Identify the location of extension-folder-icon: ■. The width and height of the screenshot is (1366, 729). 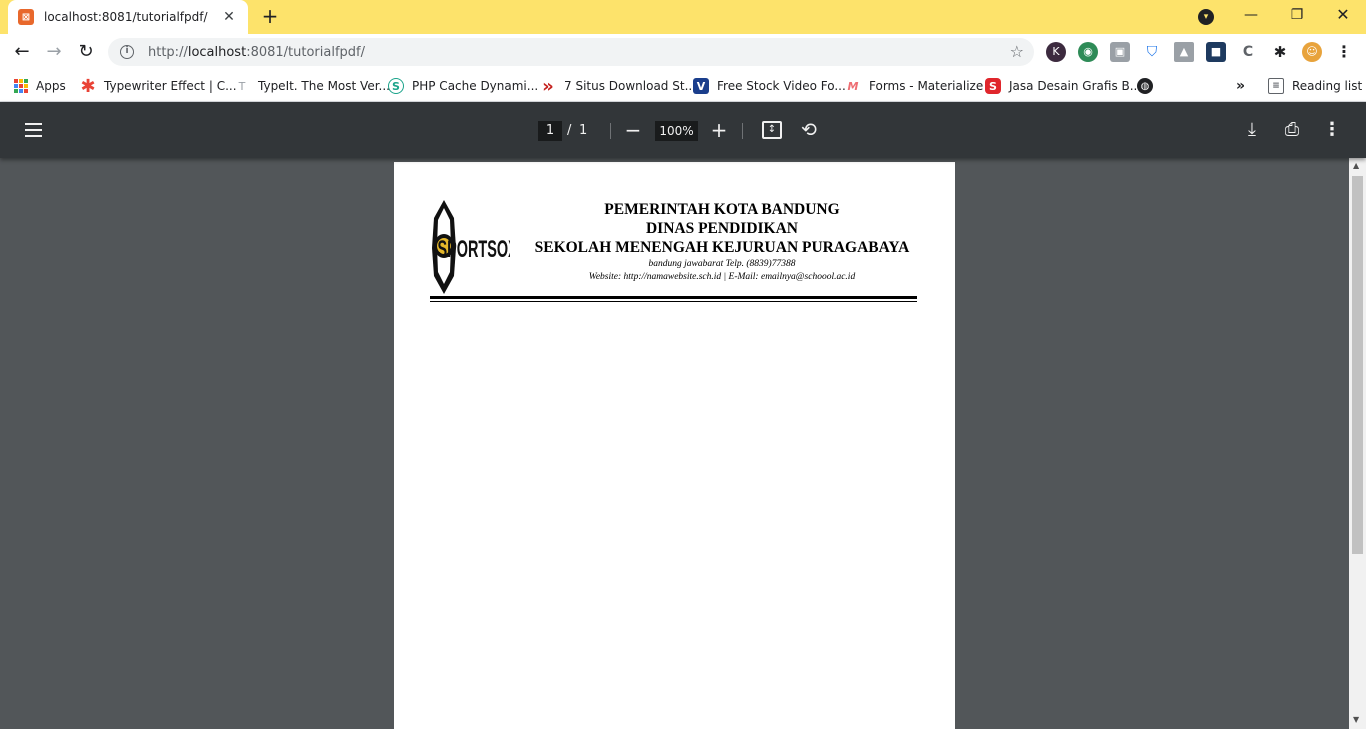
(1216, 52).